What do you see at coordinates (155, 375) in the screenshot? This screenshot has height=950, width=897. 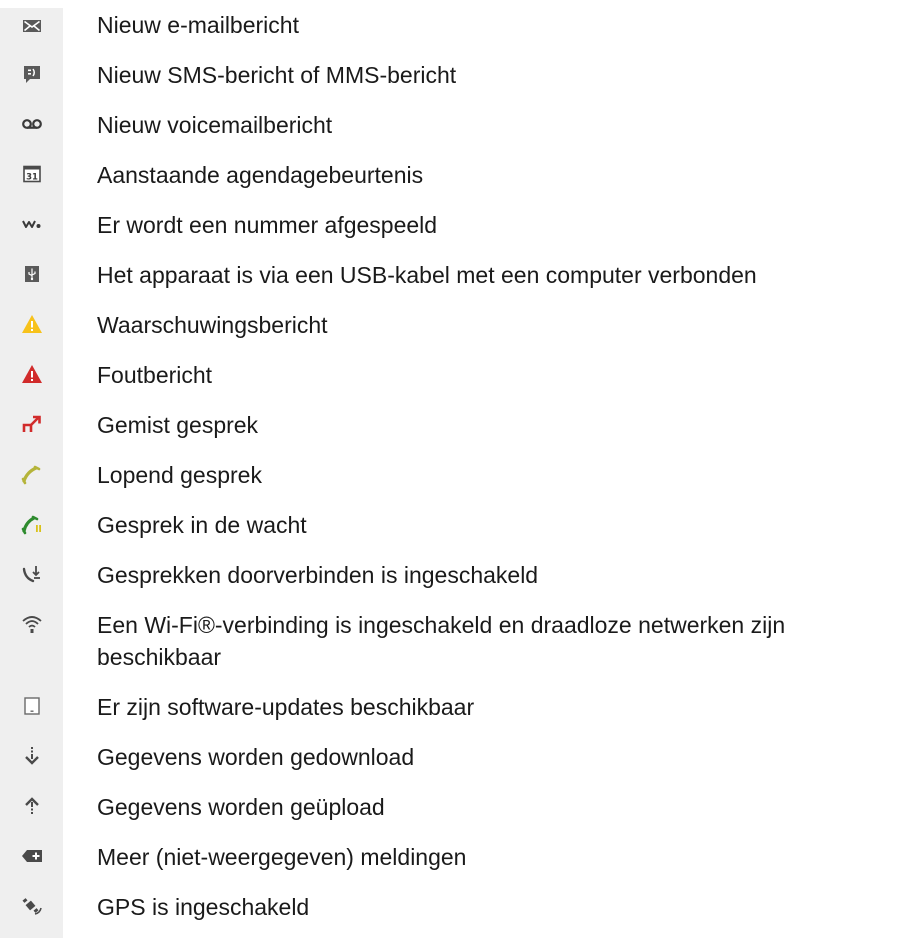 I see `legend-label: Foutbericht` at bounding box center [155, 375].